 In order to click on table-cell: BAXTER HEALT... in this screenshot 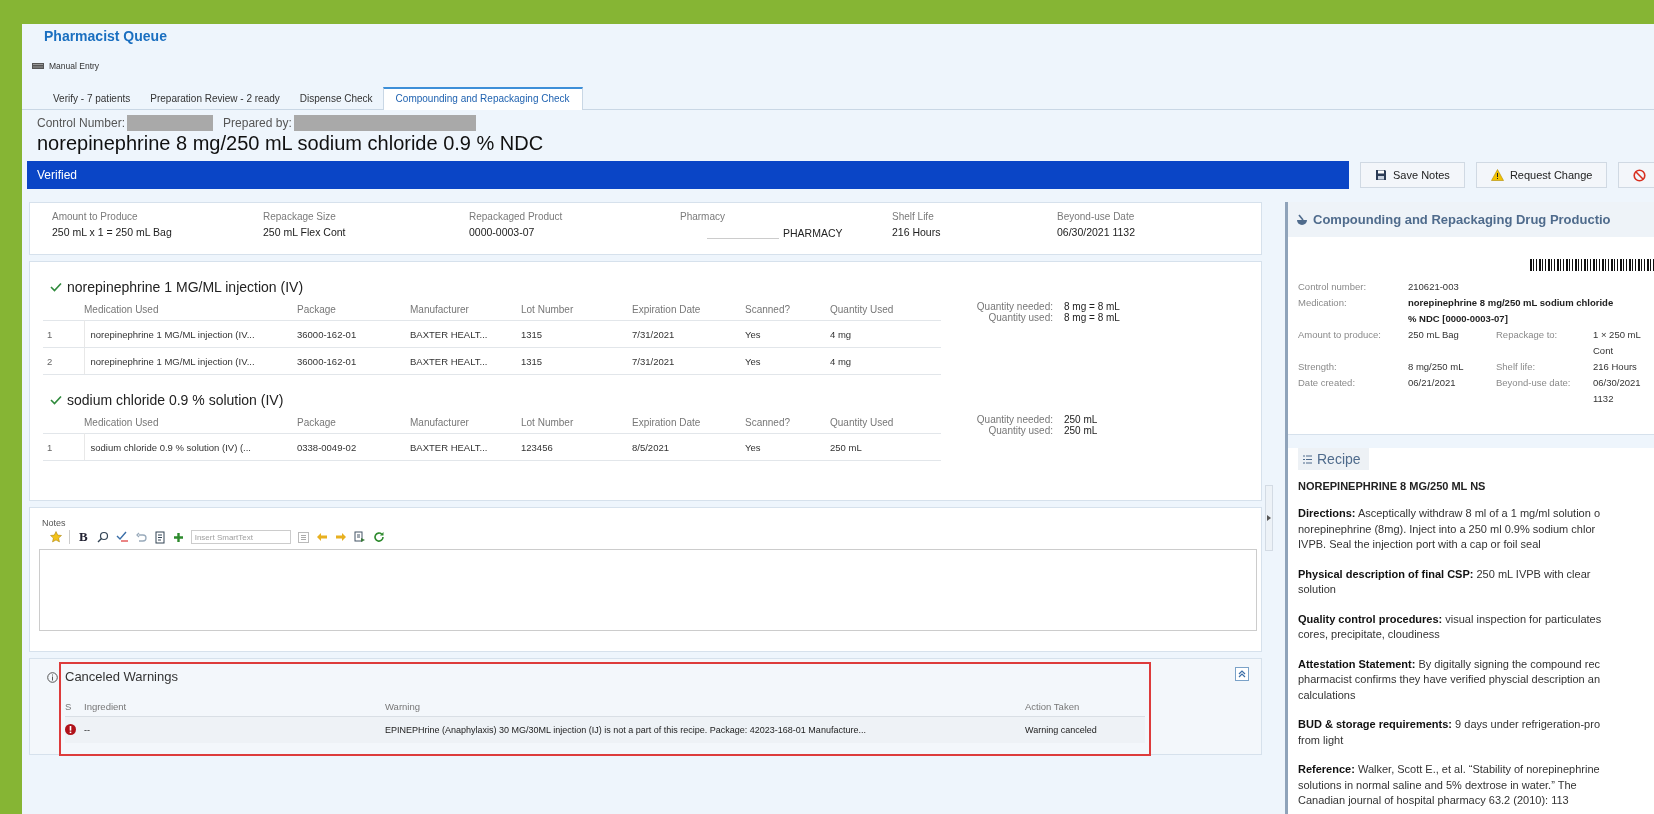, I will do `click(449, 334)`.